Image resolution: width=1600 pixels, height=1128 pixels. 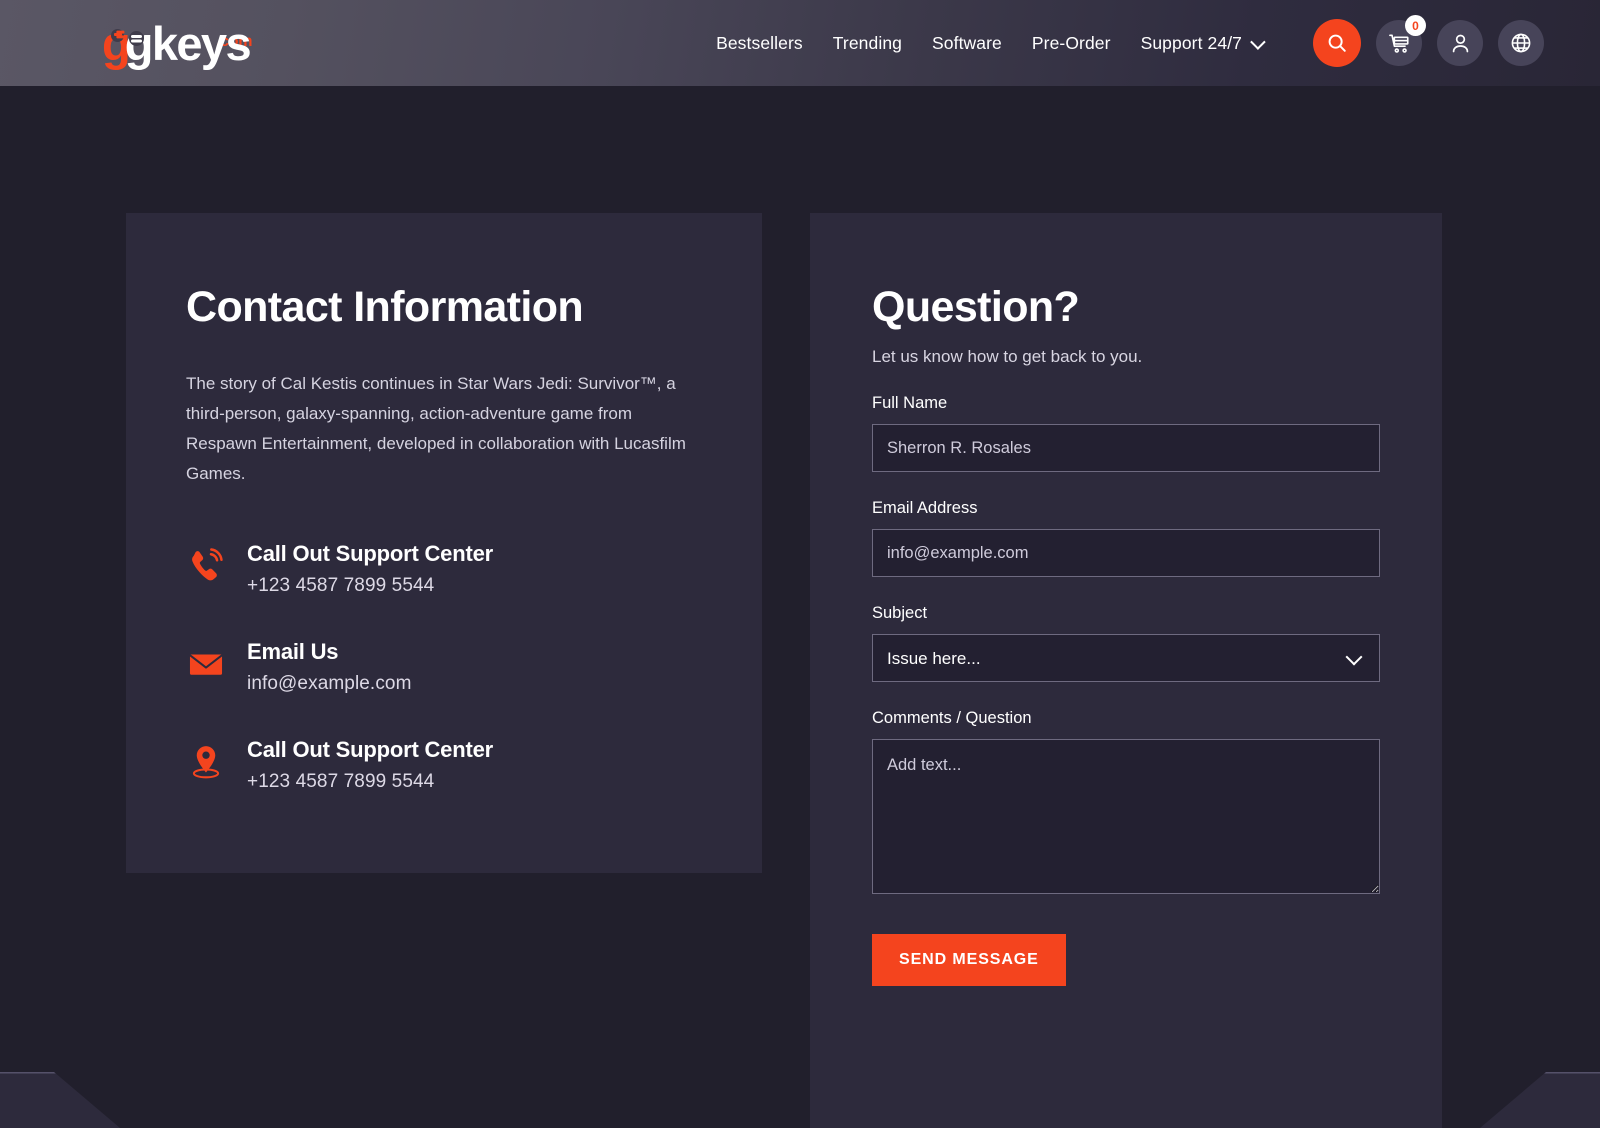 I want to click on field-full-name: Full Name, so click(x=1126, y=433).